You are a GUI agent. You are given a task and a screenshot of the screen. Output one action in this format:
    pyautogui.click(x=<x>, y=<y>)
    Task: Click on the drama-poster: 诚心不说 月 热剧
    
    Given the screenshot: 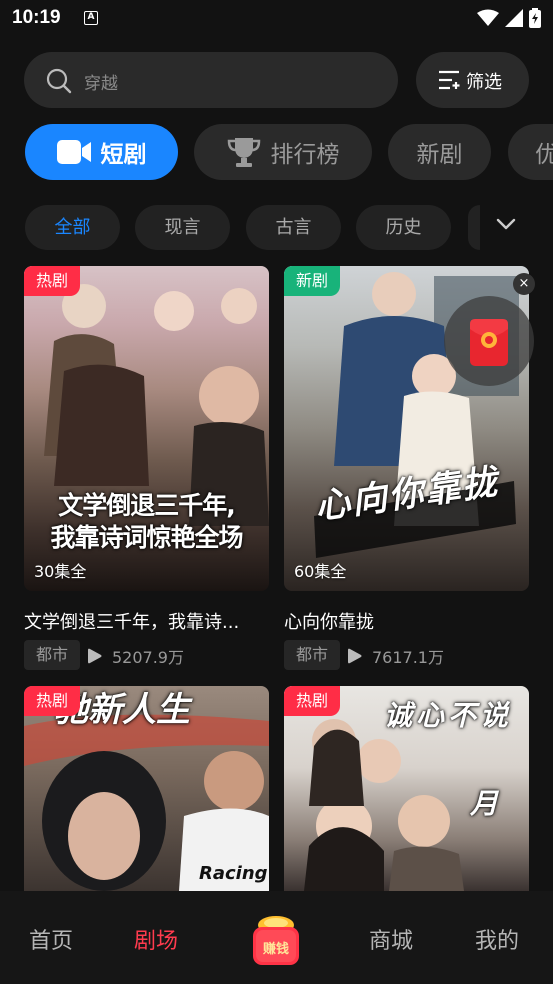 What is the action you would take?
    pyautogui.click(x=406, y=788)
    